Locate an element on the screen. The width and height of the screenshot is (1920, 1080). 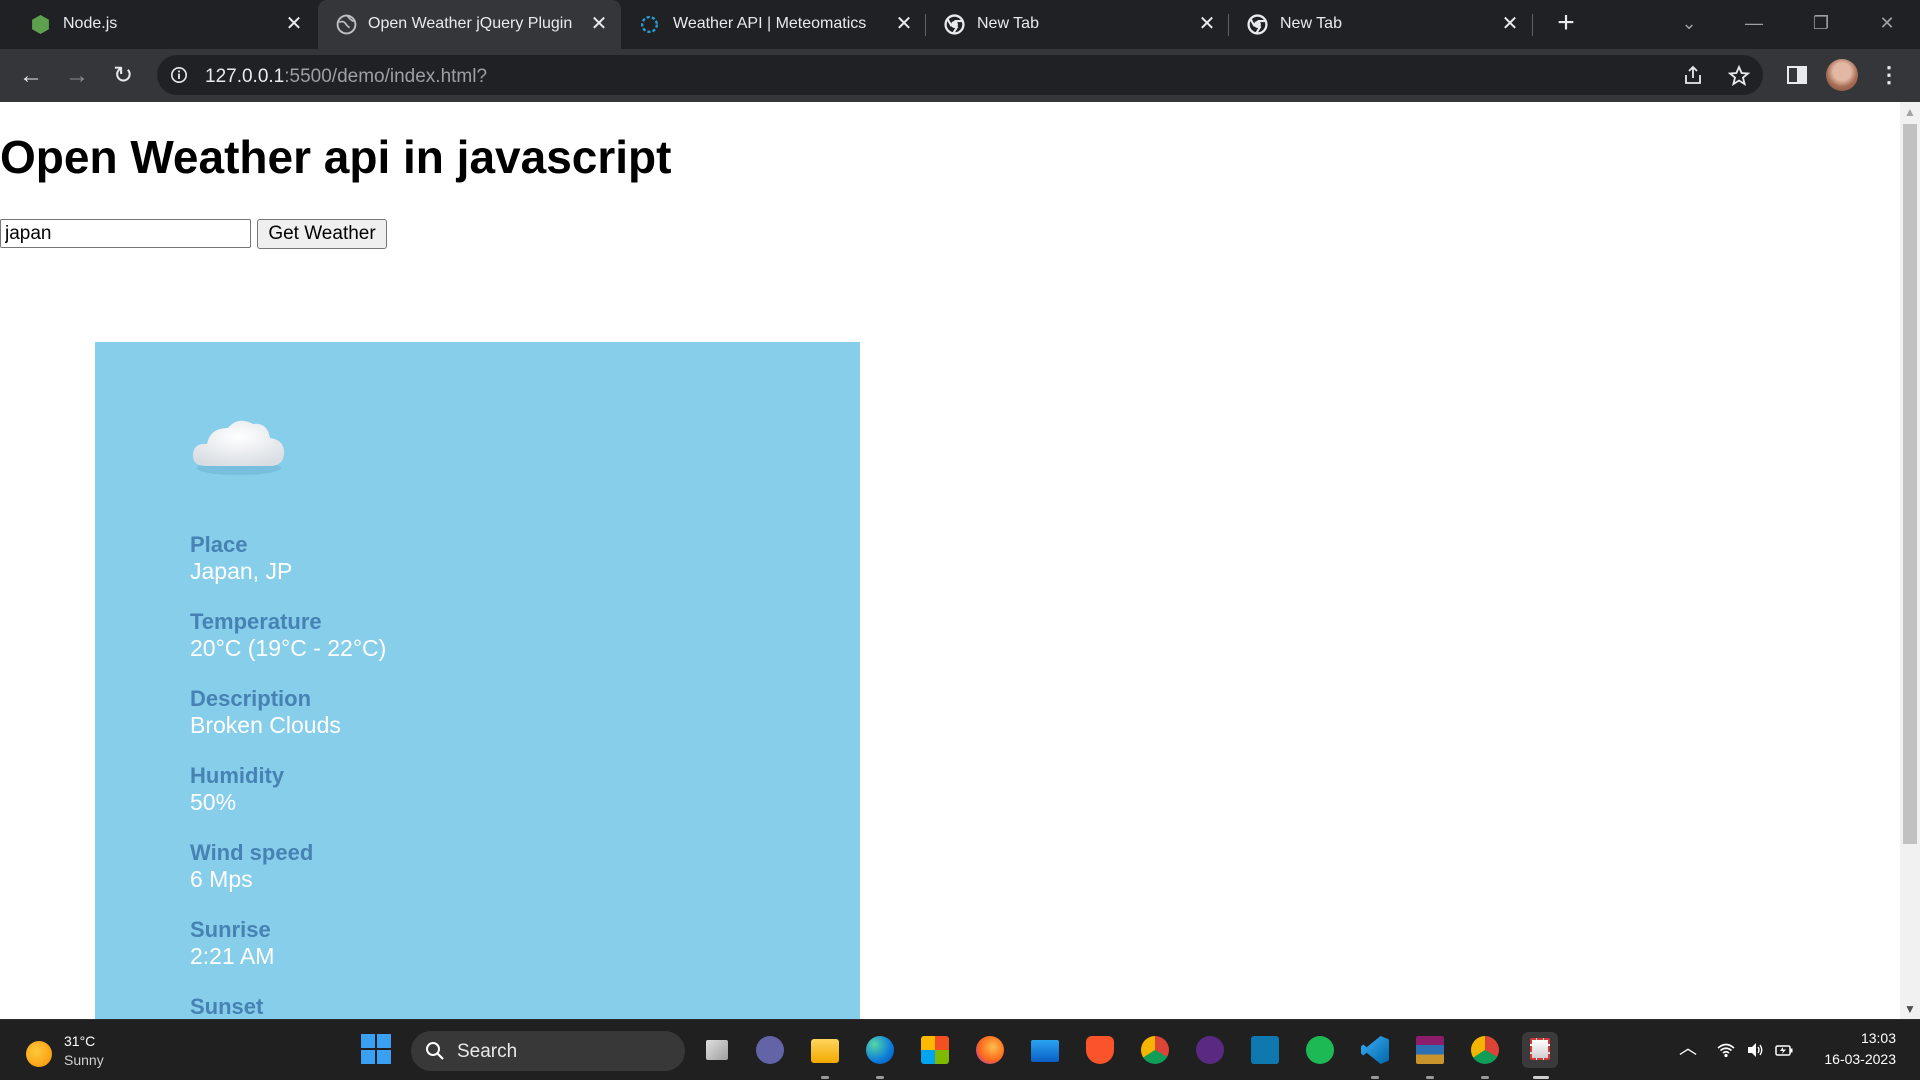
browser-toolbar: ← → ↻ 127.0.0.1:5500/demo/index.html? ⋮ is located at coordinates (960, 75).